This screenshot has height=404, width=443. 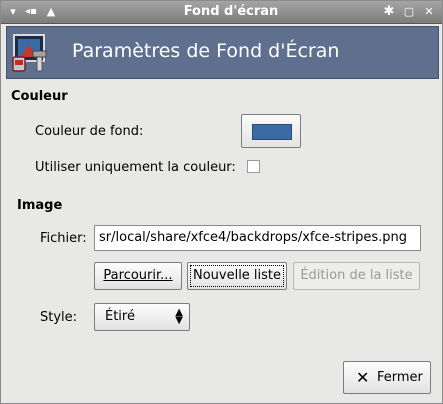 What do you see at coordinates (51, 12) in the screenshot?
I see `keep-on-top-icon: ▲` at bounding box center [51, 12].